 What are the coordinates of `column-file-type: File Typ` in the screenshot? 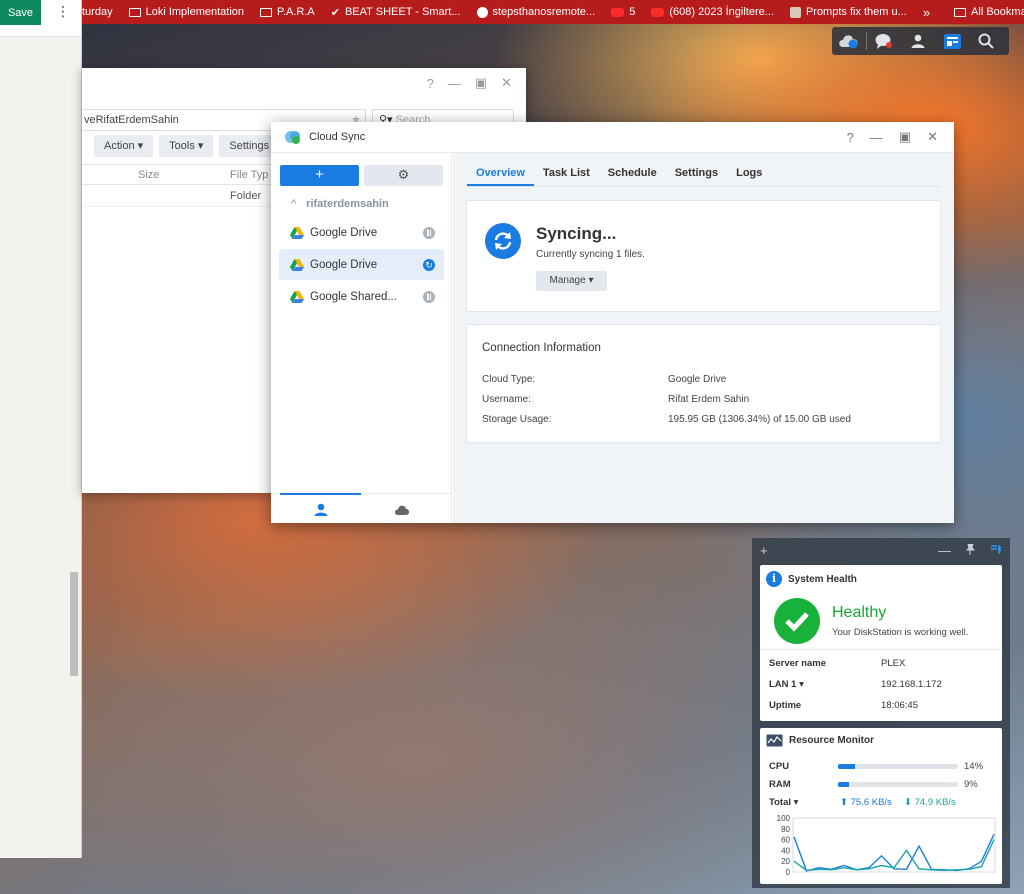 It's located at (249, 175).